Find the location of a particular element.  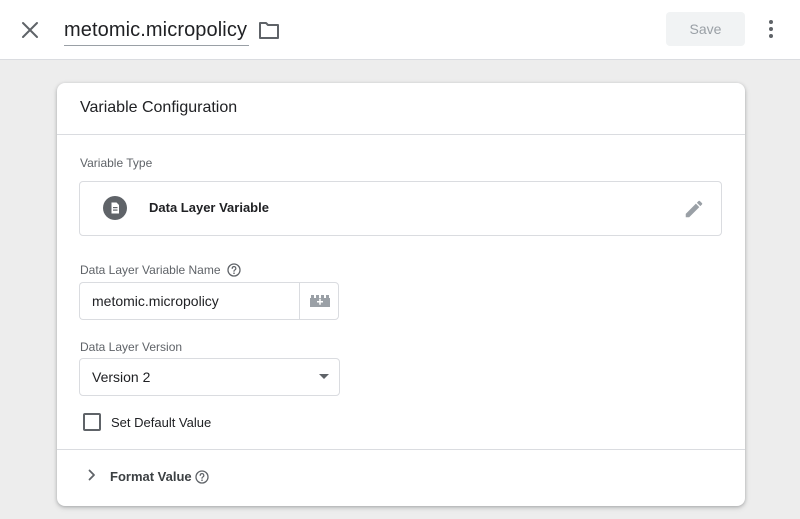

dl-variable-name-input: metomic.micropolicy is located at coordinates (189, 301).